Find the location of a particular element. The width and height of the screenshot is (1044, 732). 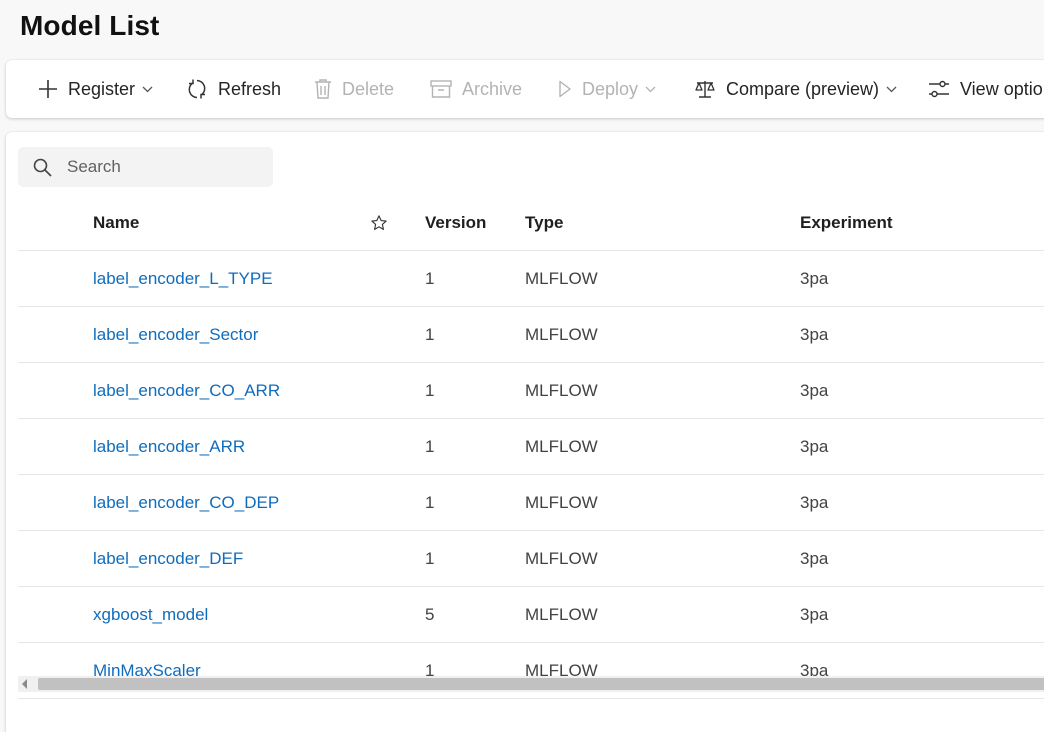

trash-icon is located at coordinates (323, 89).